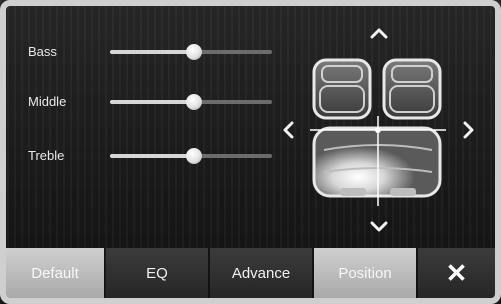  I want to click on car-seat-map-icon, so click(378, 132).